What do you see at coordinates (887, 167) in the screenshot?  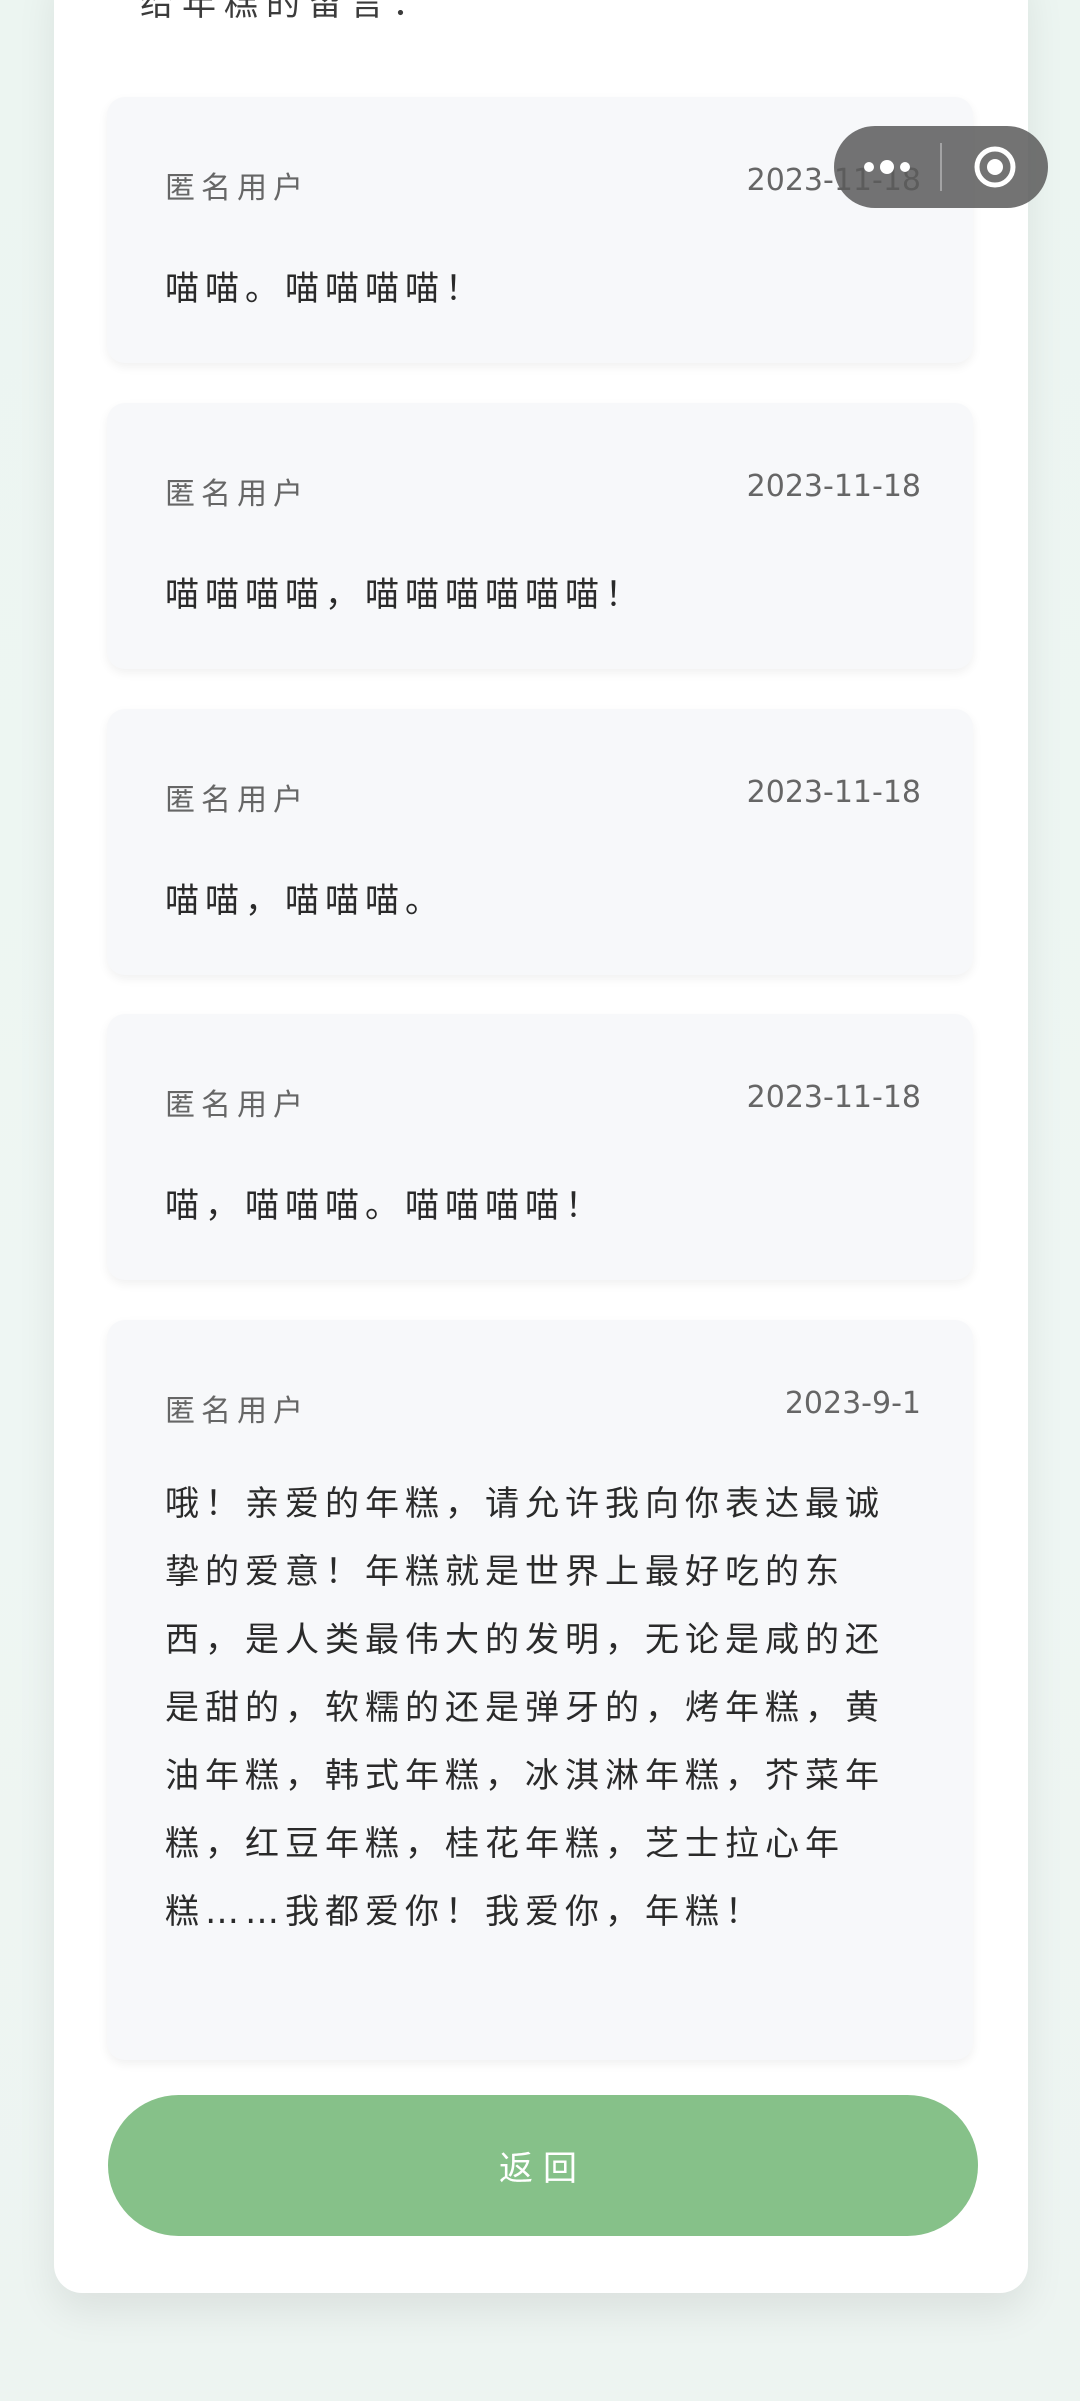 I see `more-dots-icon` at bounding box center [887, 167].